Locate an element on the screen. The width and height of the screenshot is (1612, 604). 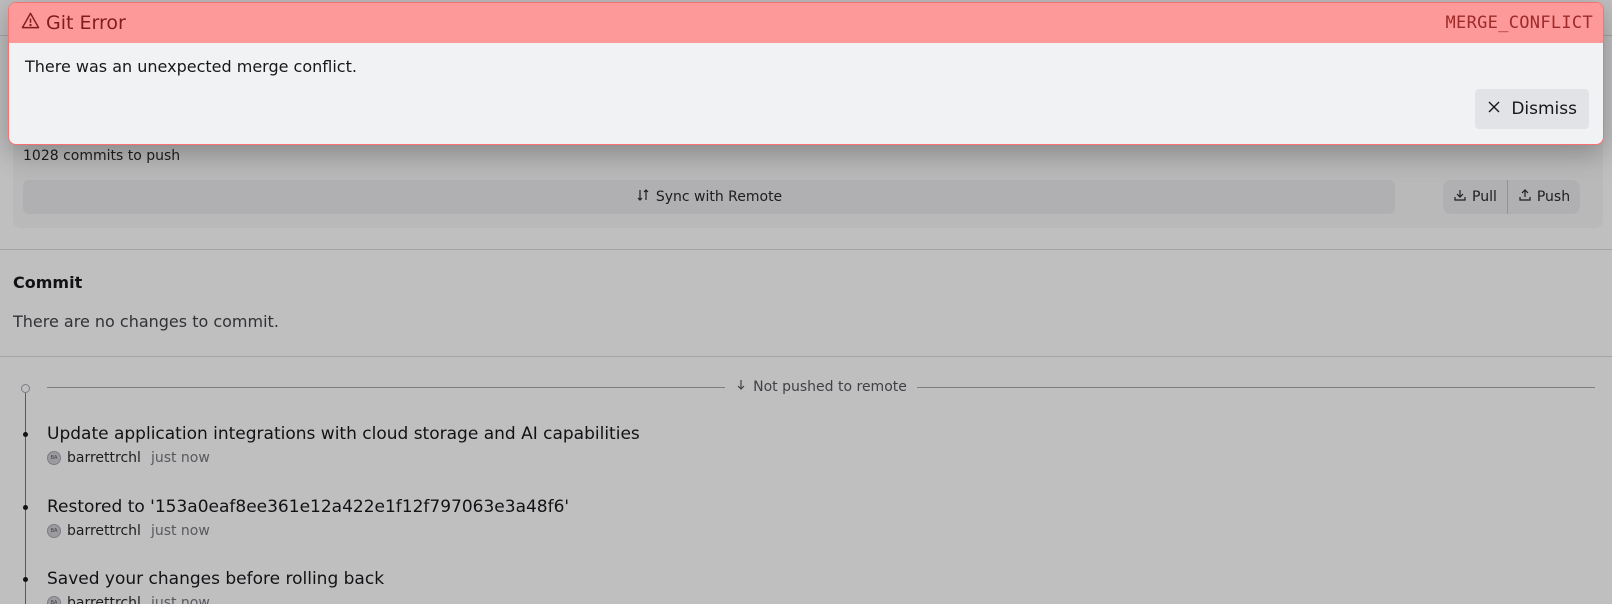
dialog-header: Git Error MERGE_CONFLICT is located at coordinates (806, 23).